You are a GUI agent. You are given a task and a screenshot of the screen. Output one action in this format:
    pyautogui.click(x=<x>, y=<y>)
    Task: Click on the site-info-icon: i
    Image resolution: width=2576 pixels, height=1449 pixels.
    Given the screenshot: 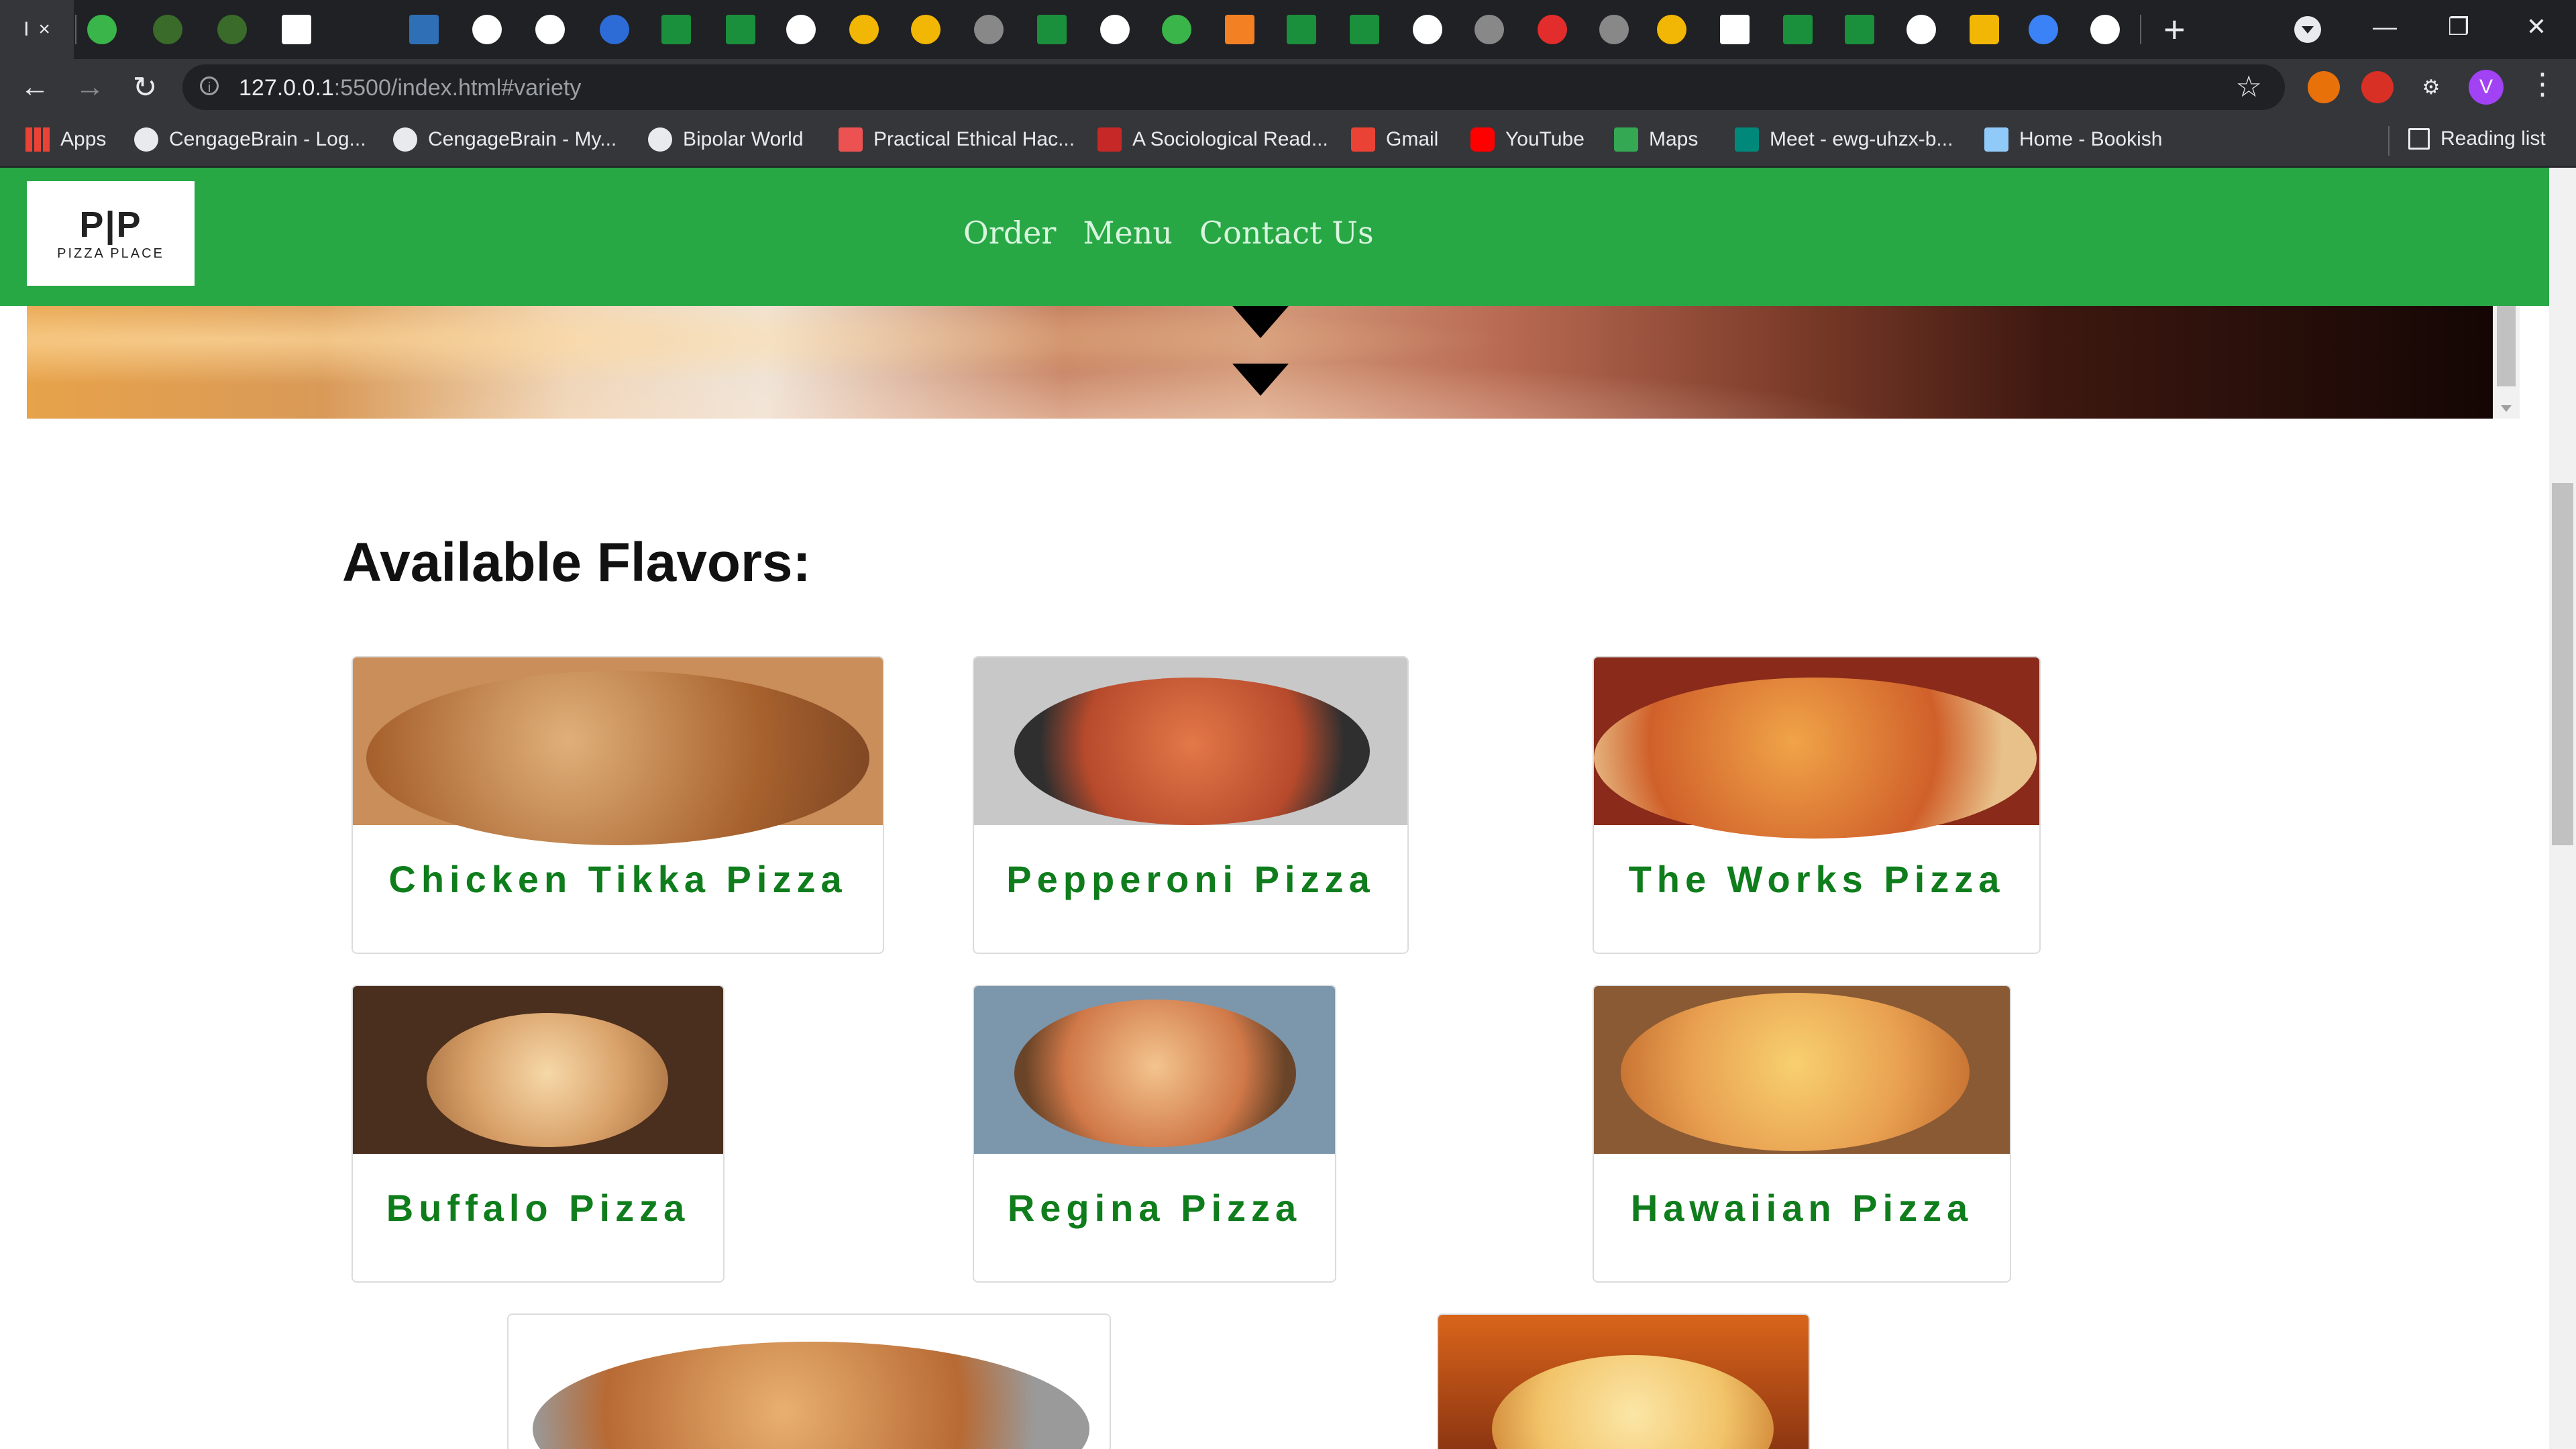 What is the action you would take?
    pyautogui.click(x=209, y=85)
    